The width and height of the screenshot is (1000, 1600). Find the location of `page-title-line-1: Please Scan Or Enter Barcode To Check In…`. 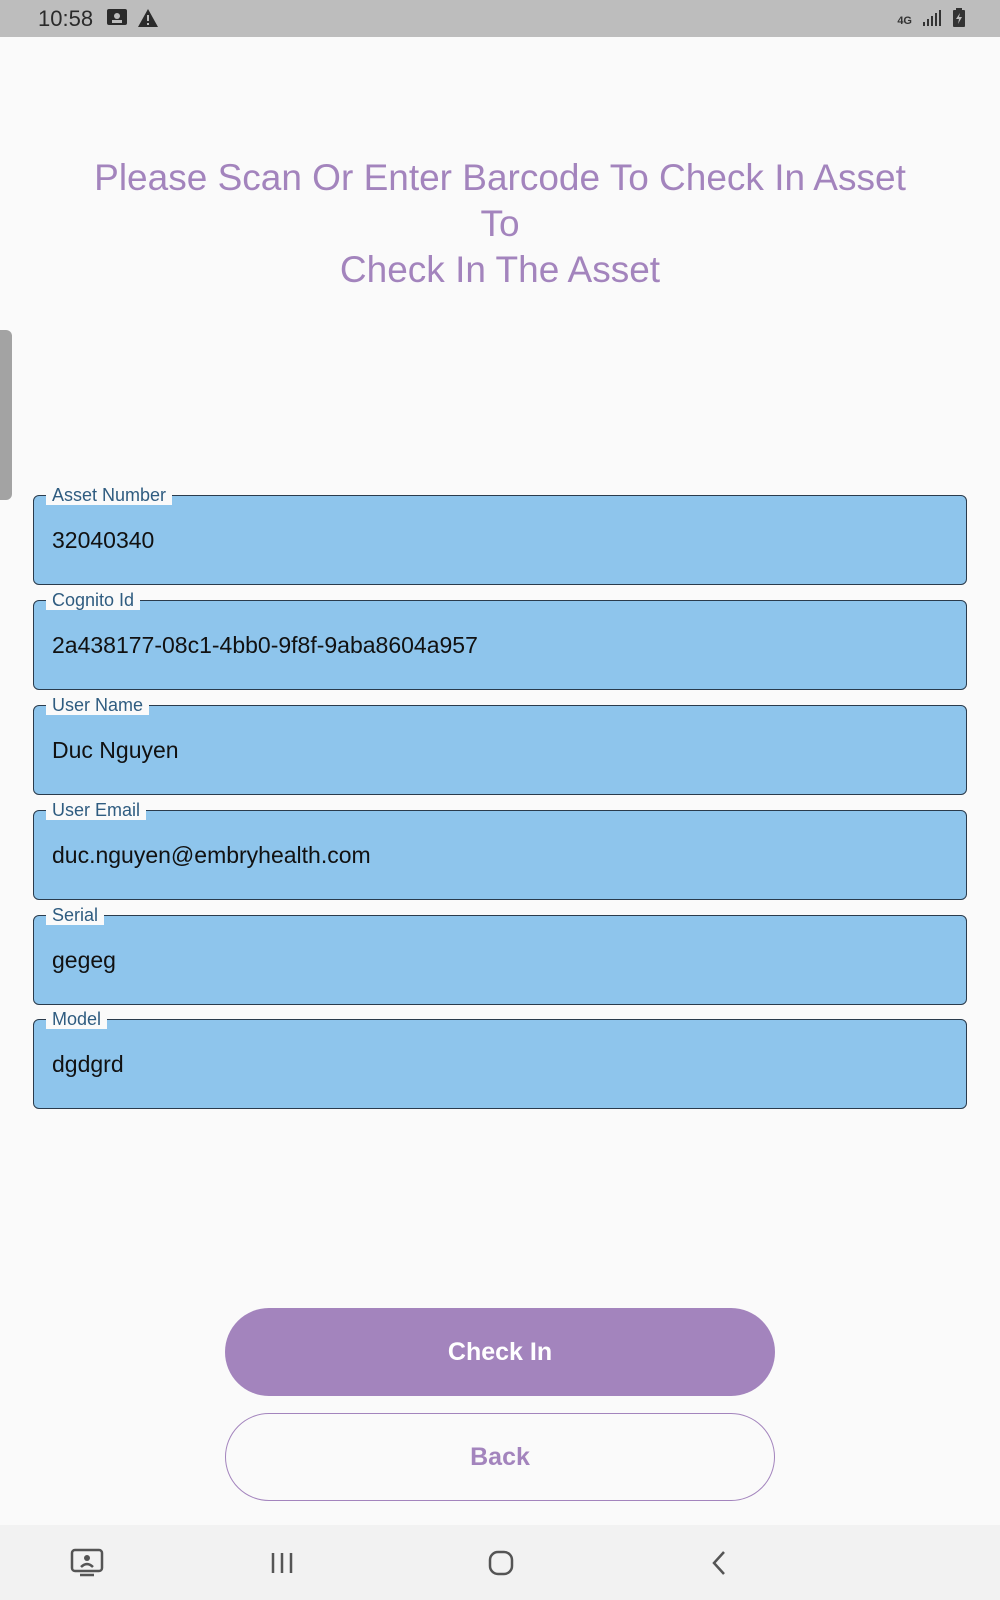

page-title-line-1: Please Scan Or Enter Barcode To Check In… is located at coordinates (500, 177).